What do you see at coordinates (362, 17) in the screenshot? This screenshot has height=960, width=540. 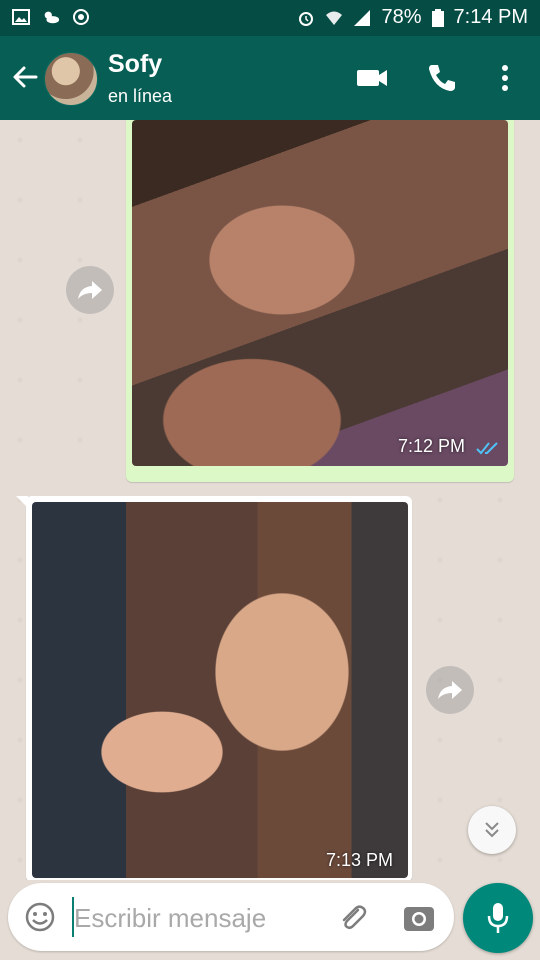 I see `signal-icon` at bounding box center [362, 17].